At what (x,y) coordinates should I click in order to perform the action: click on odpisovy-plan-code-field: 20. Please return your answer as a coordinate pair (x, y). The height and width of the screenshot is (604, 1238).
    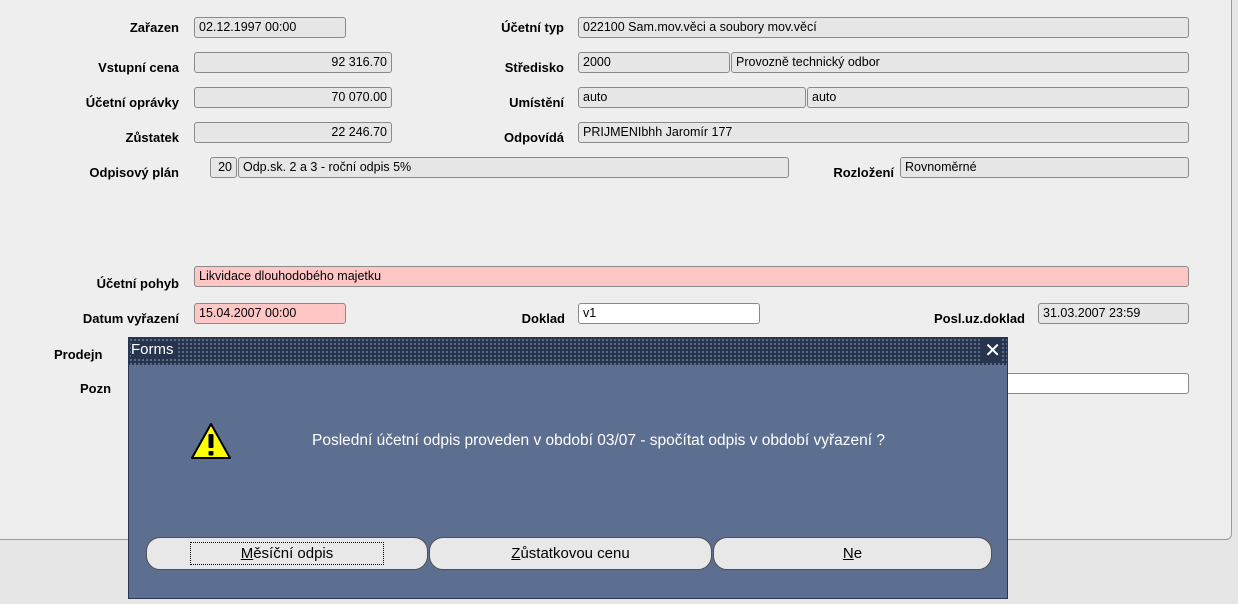
    Looking at the image, I should click on (223, 167).